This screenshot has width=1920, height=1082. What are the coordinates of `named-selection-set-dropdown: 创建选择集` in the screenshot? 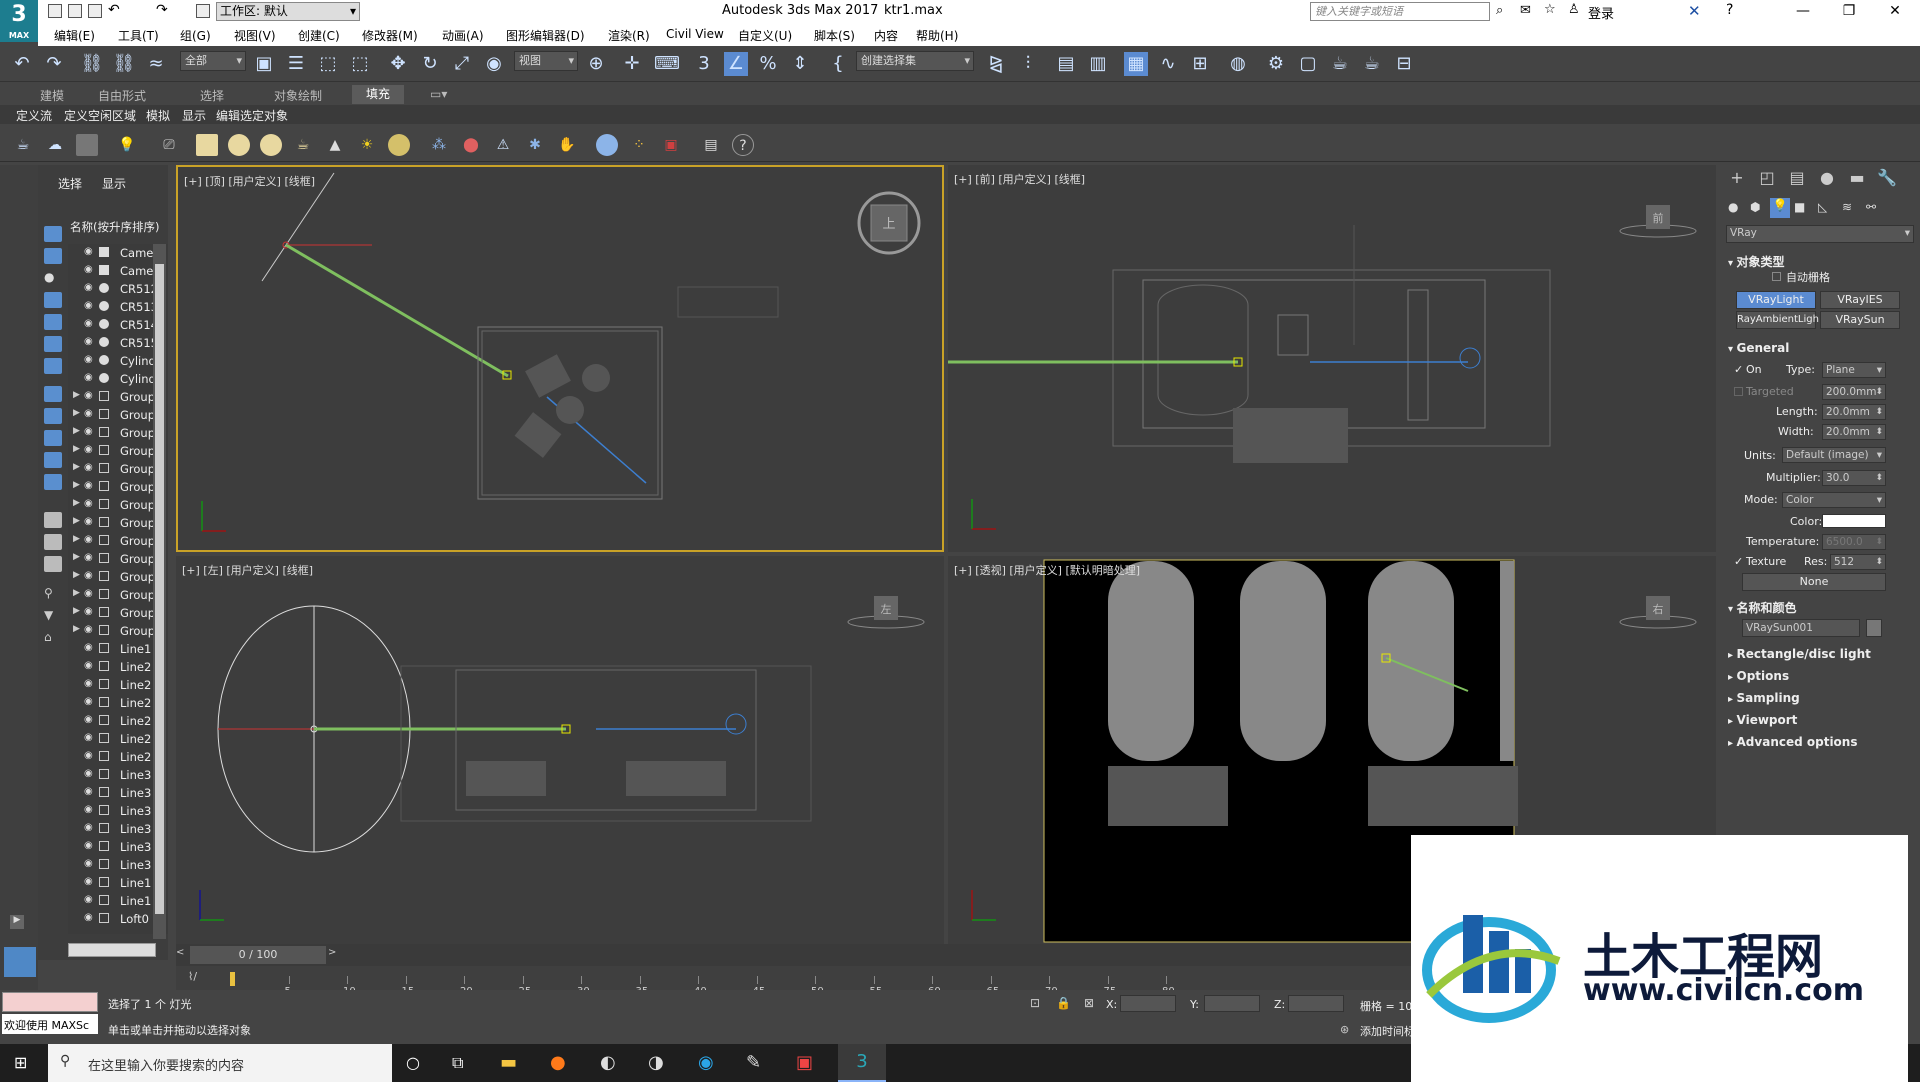 It's located at (915, 61).